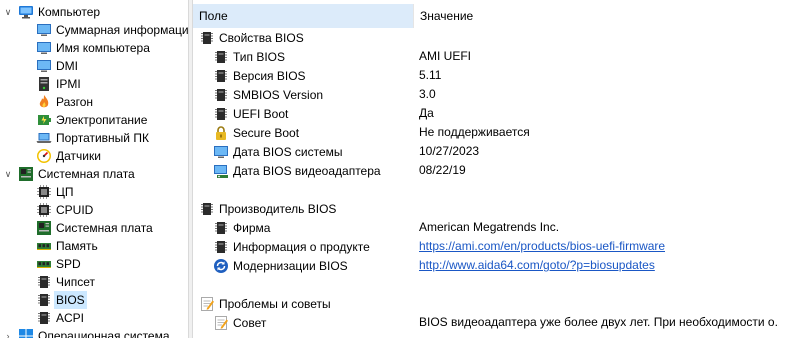 The width and height of the screenshot is (786, 338). Describe the element at coordinates (290, 265) in the screenshot. I see `field-label: Модернизации BIOS` at that location.